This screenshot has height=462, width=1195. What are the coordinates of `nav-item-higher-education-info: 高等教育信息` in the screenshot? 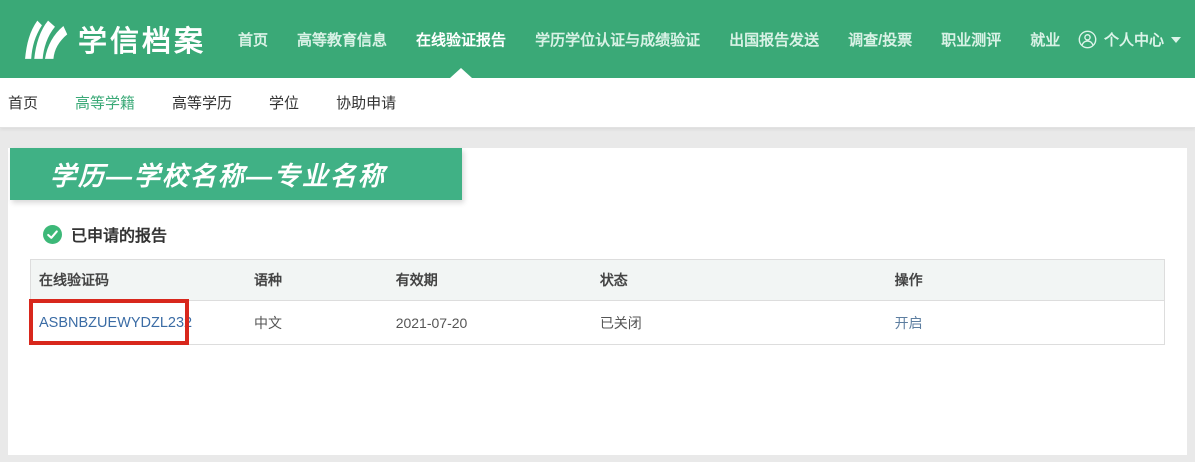 It's located at (342, 39).